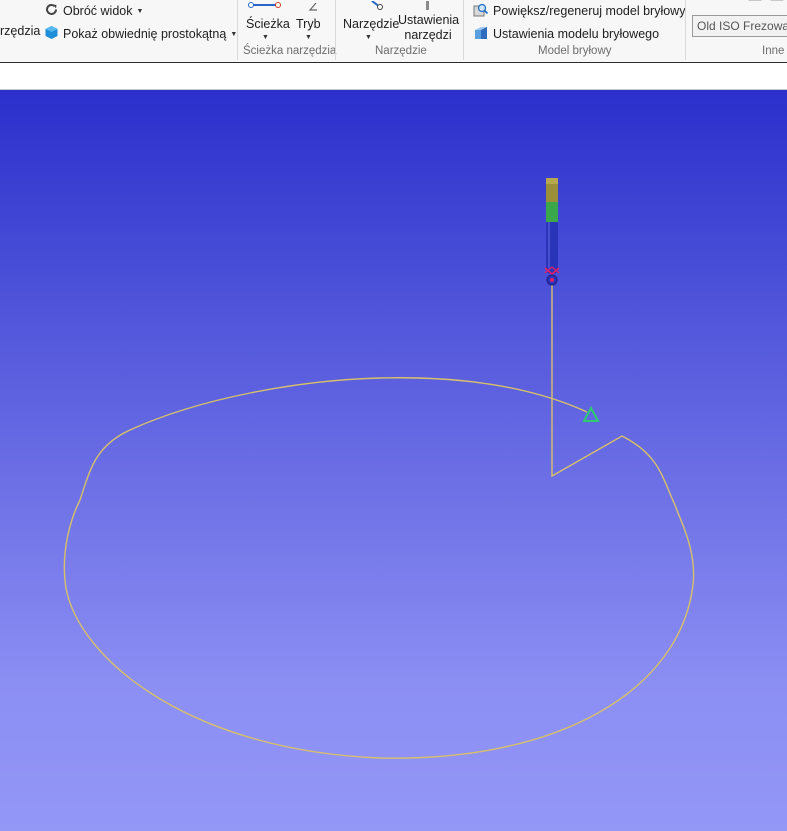 This screenshot has height=831, width=787. What do you see at coordinates (429, 20) in the screenshot?
I see `tool-settings-label-line1: Ustawienia` at bounding box center [429, 20].